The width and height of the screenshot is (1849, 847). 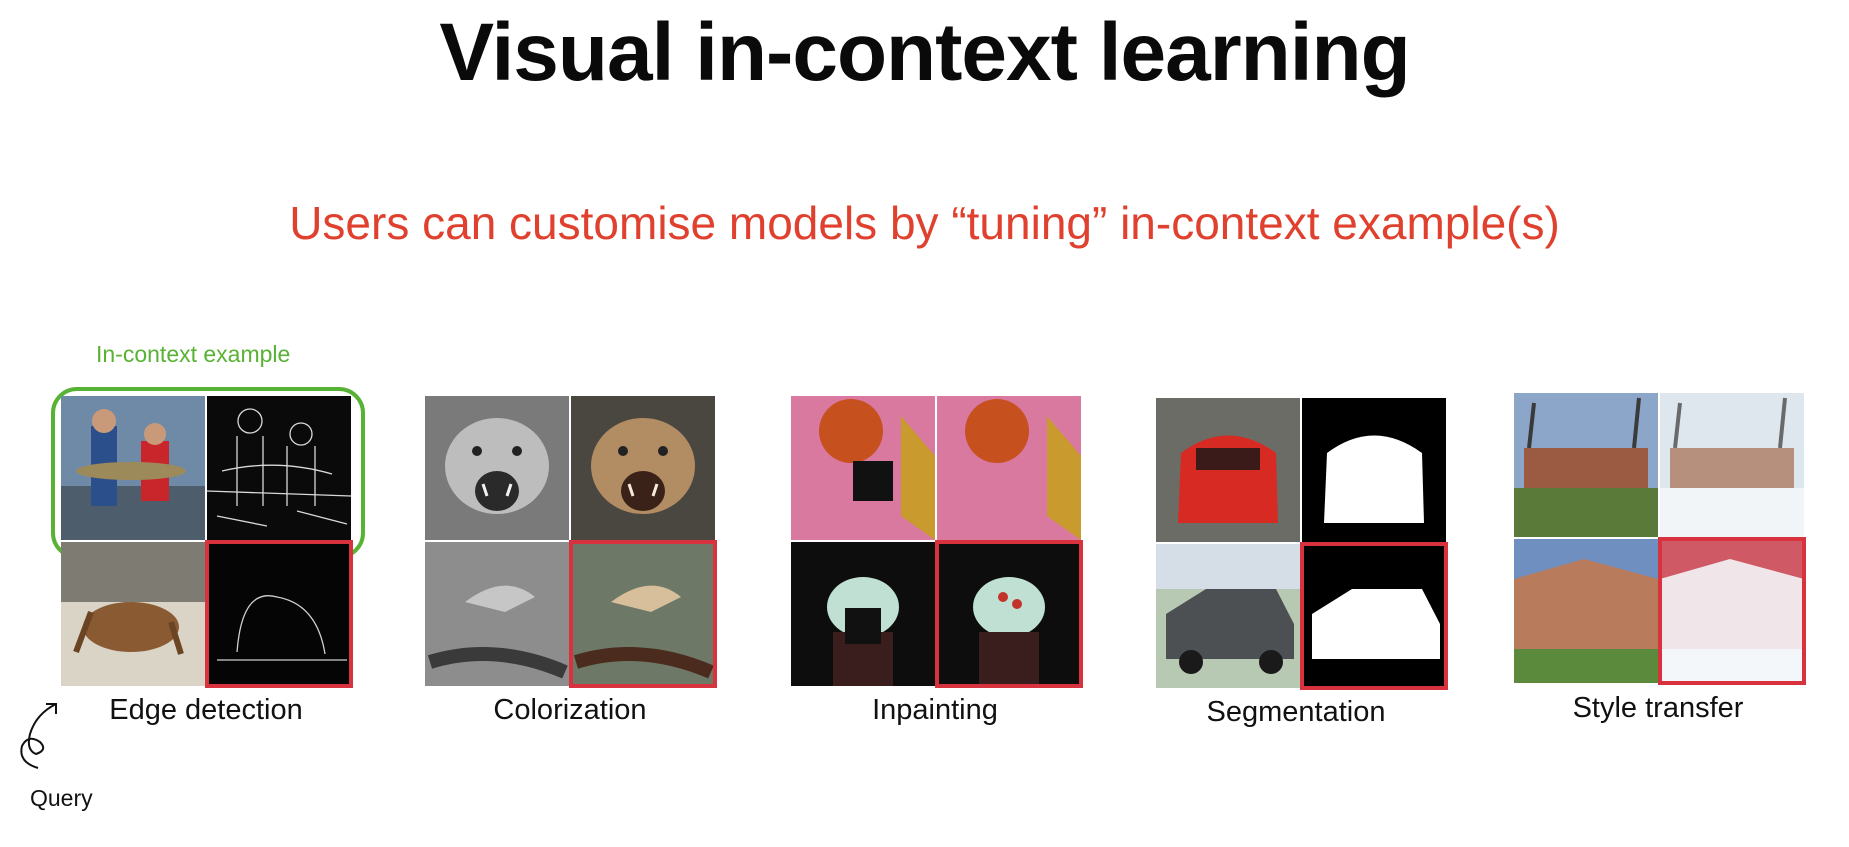 What do you see at coordinates (206, 710) in the screenshot?
I see `caption-edge-detection: Edge detection` at bounding box center [206, 710].